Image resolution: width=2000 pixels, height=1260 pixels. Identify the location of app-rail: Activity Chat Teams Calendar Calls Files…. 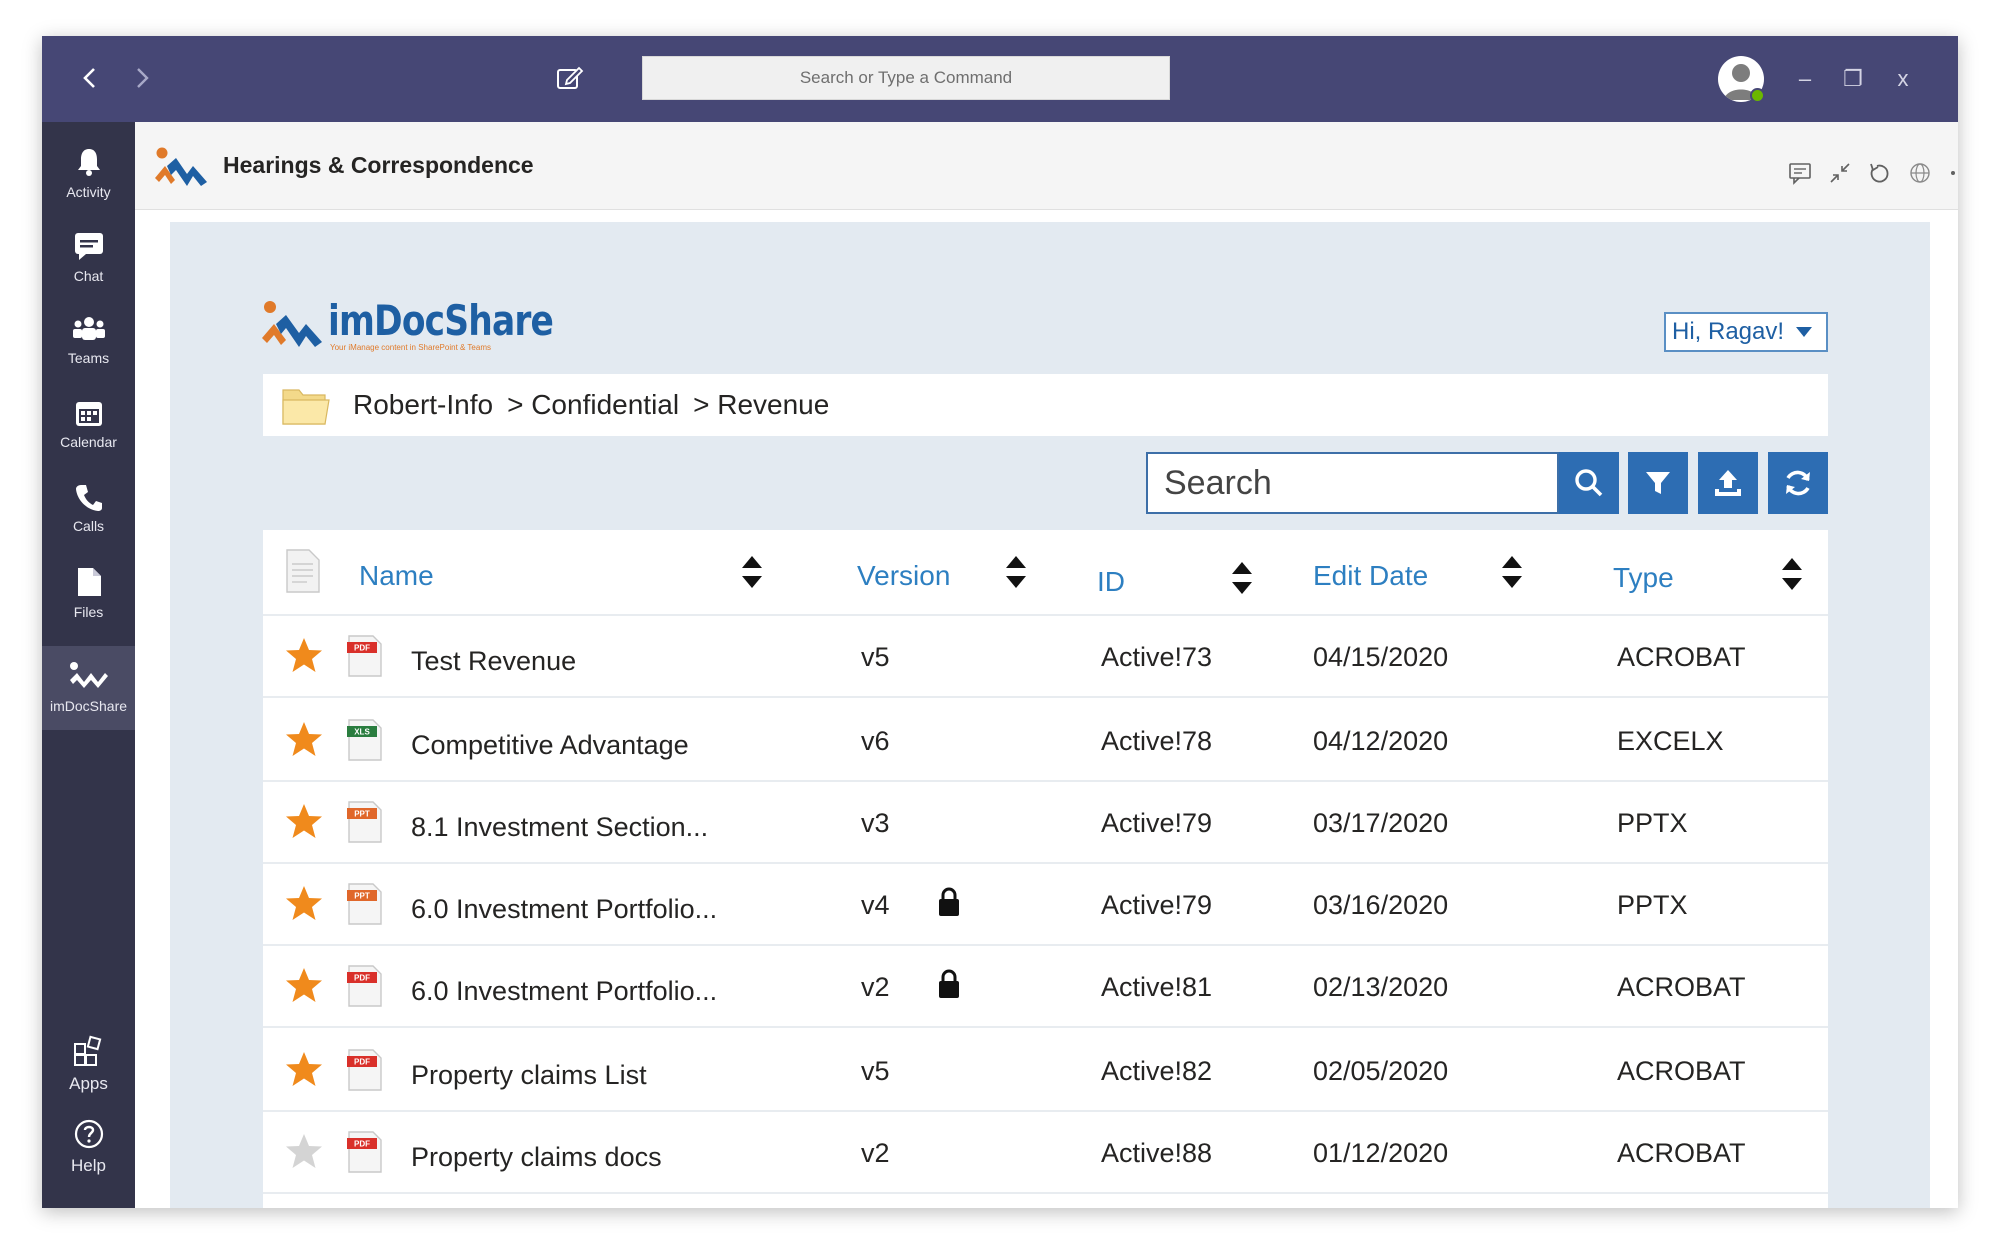
(88, 665).